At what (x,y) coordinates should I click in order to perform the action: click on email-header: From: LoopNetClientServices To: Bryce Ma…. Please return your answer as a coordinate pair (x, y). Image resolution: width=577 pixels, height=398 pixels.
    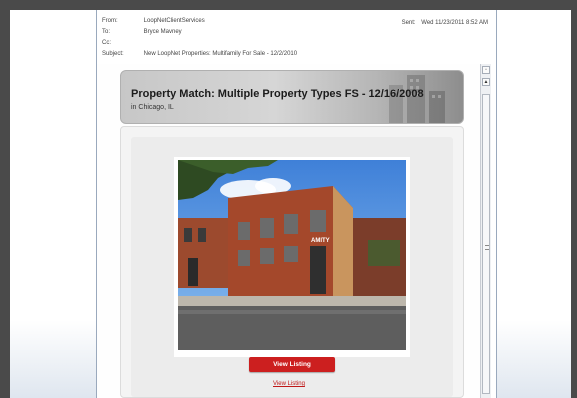
    Looking at the image, I should click on (296, 37).